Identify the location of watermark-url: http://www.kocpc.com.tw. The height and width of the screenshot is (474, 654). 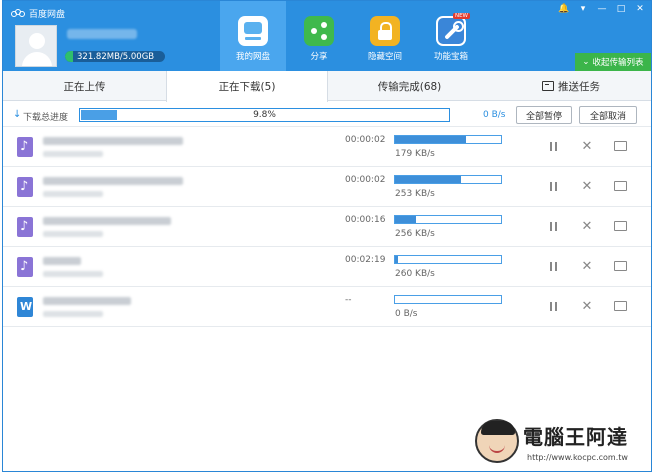
(577, 457).